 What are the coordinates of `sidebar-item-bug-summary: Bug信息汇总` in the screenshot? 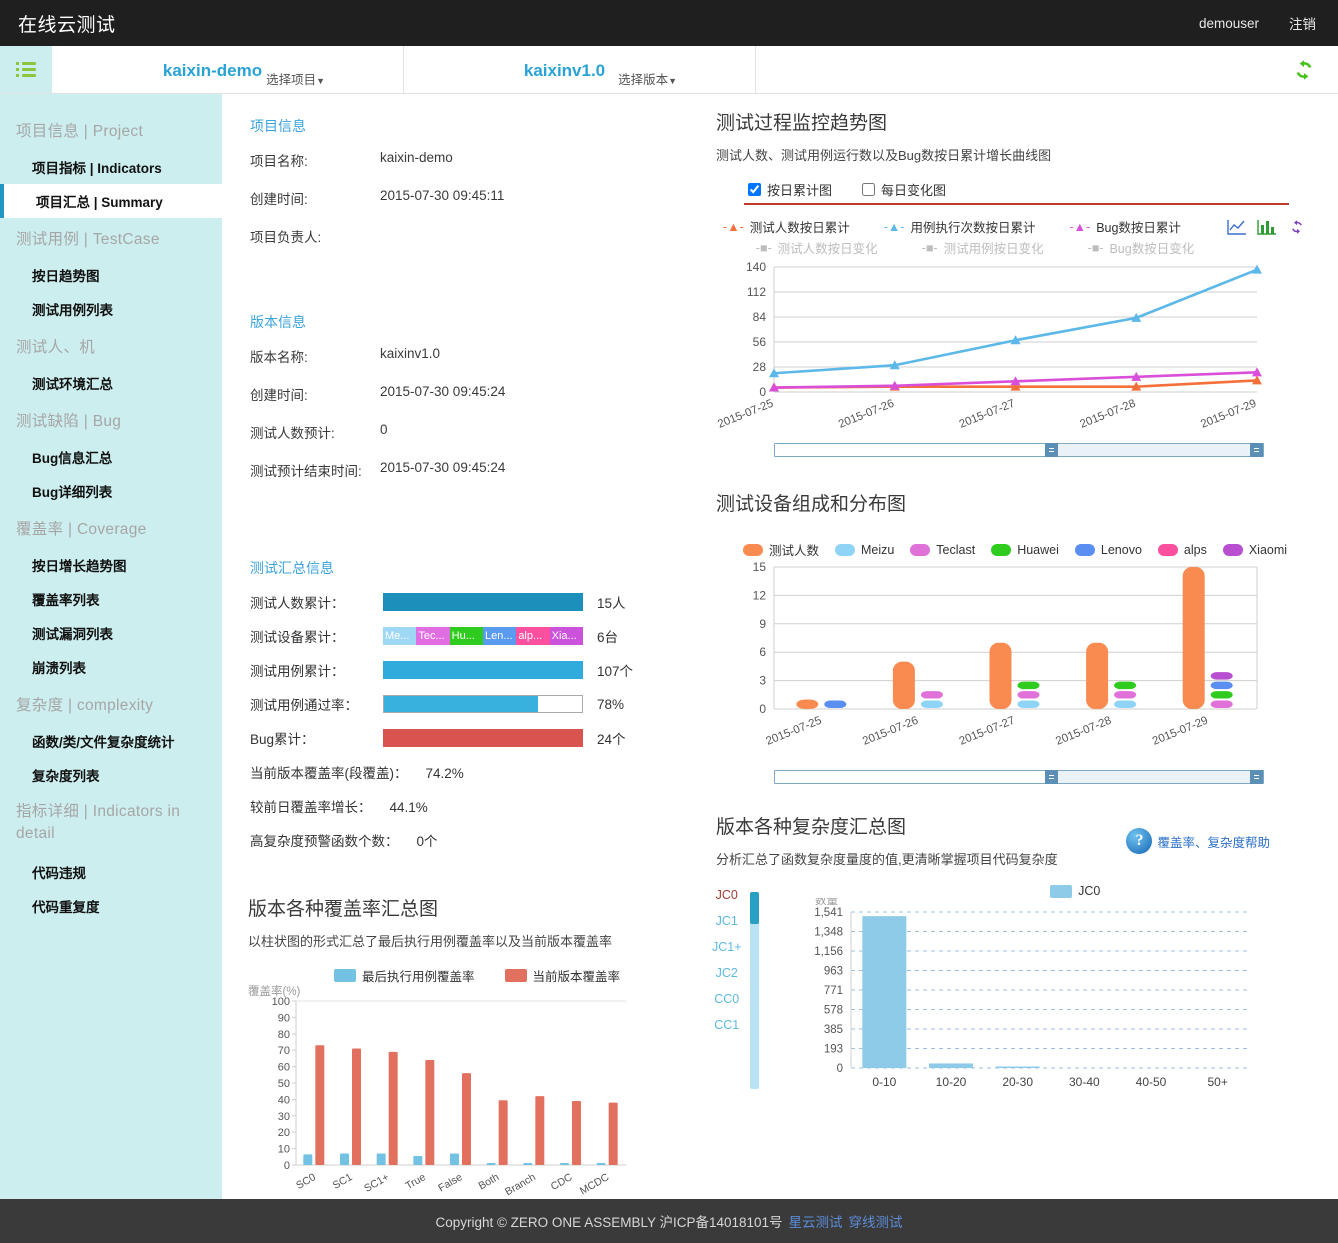 It's located at (111, 457).